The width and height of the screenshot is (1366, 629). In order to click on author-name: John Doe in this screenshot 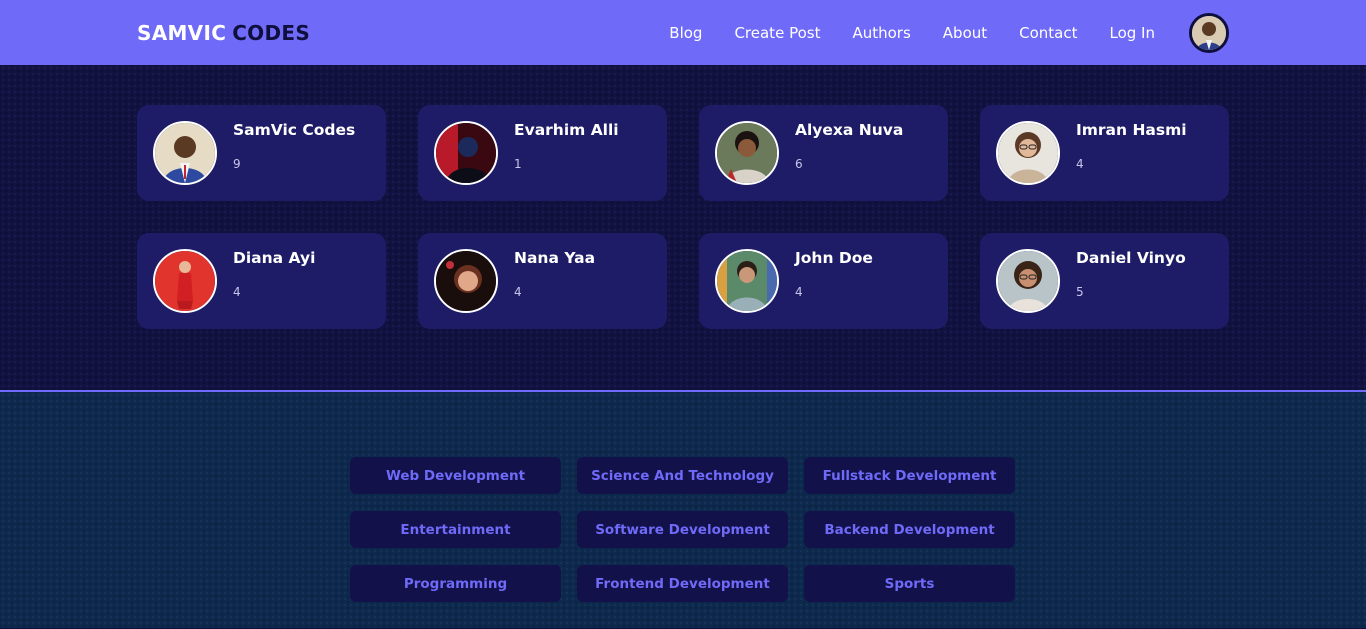, I will do `click(834, 258)`.